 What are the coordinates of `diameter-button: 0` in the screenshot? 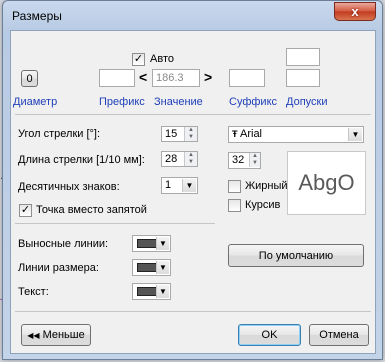 It's located at (29, 78).